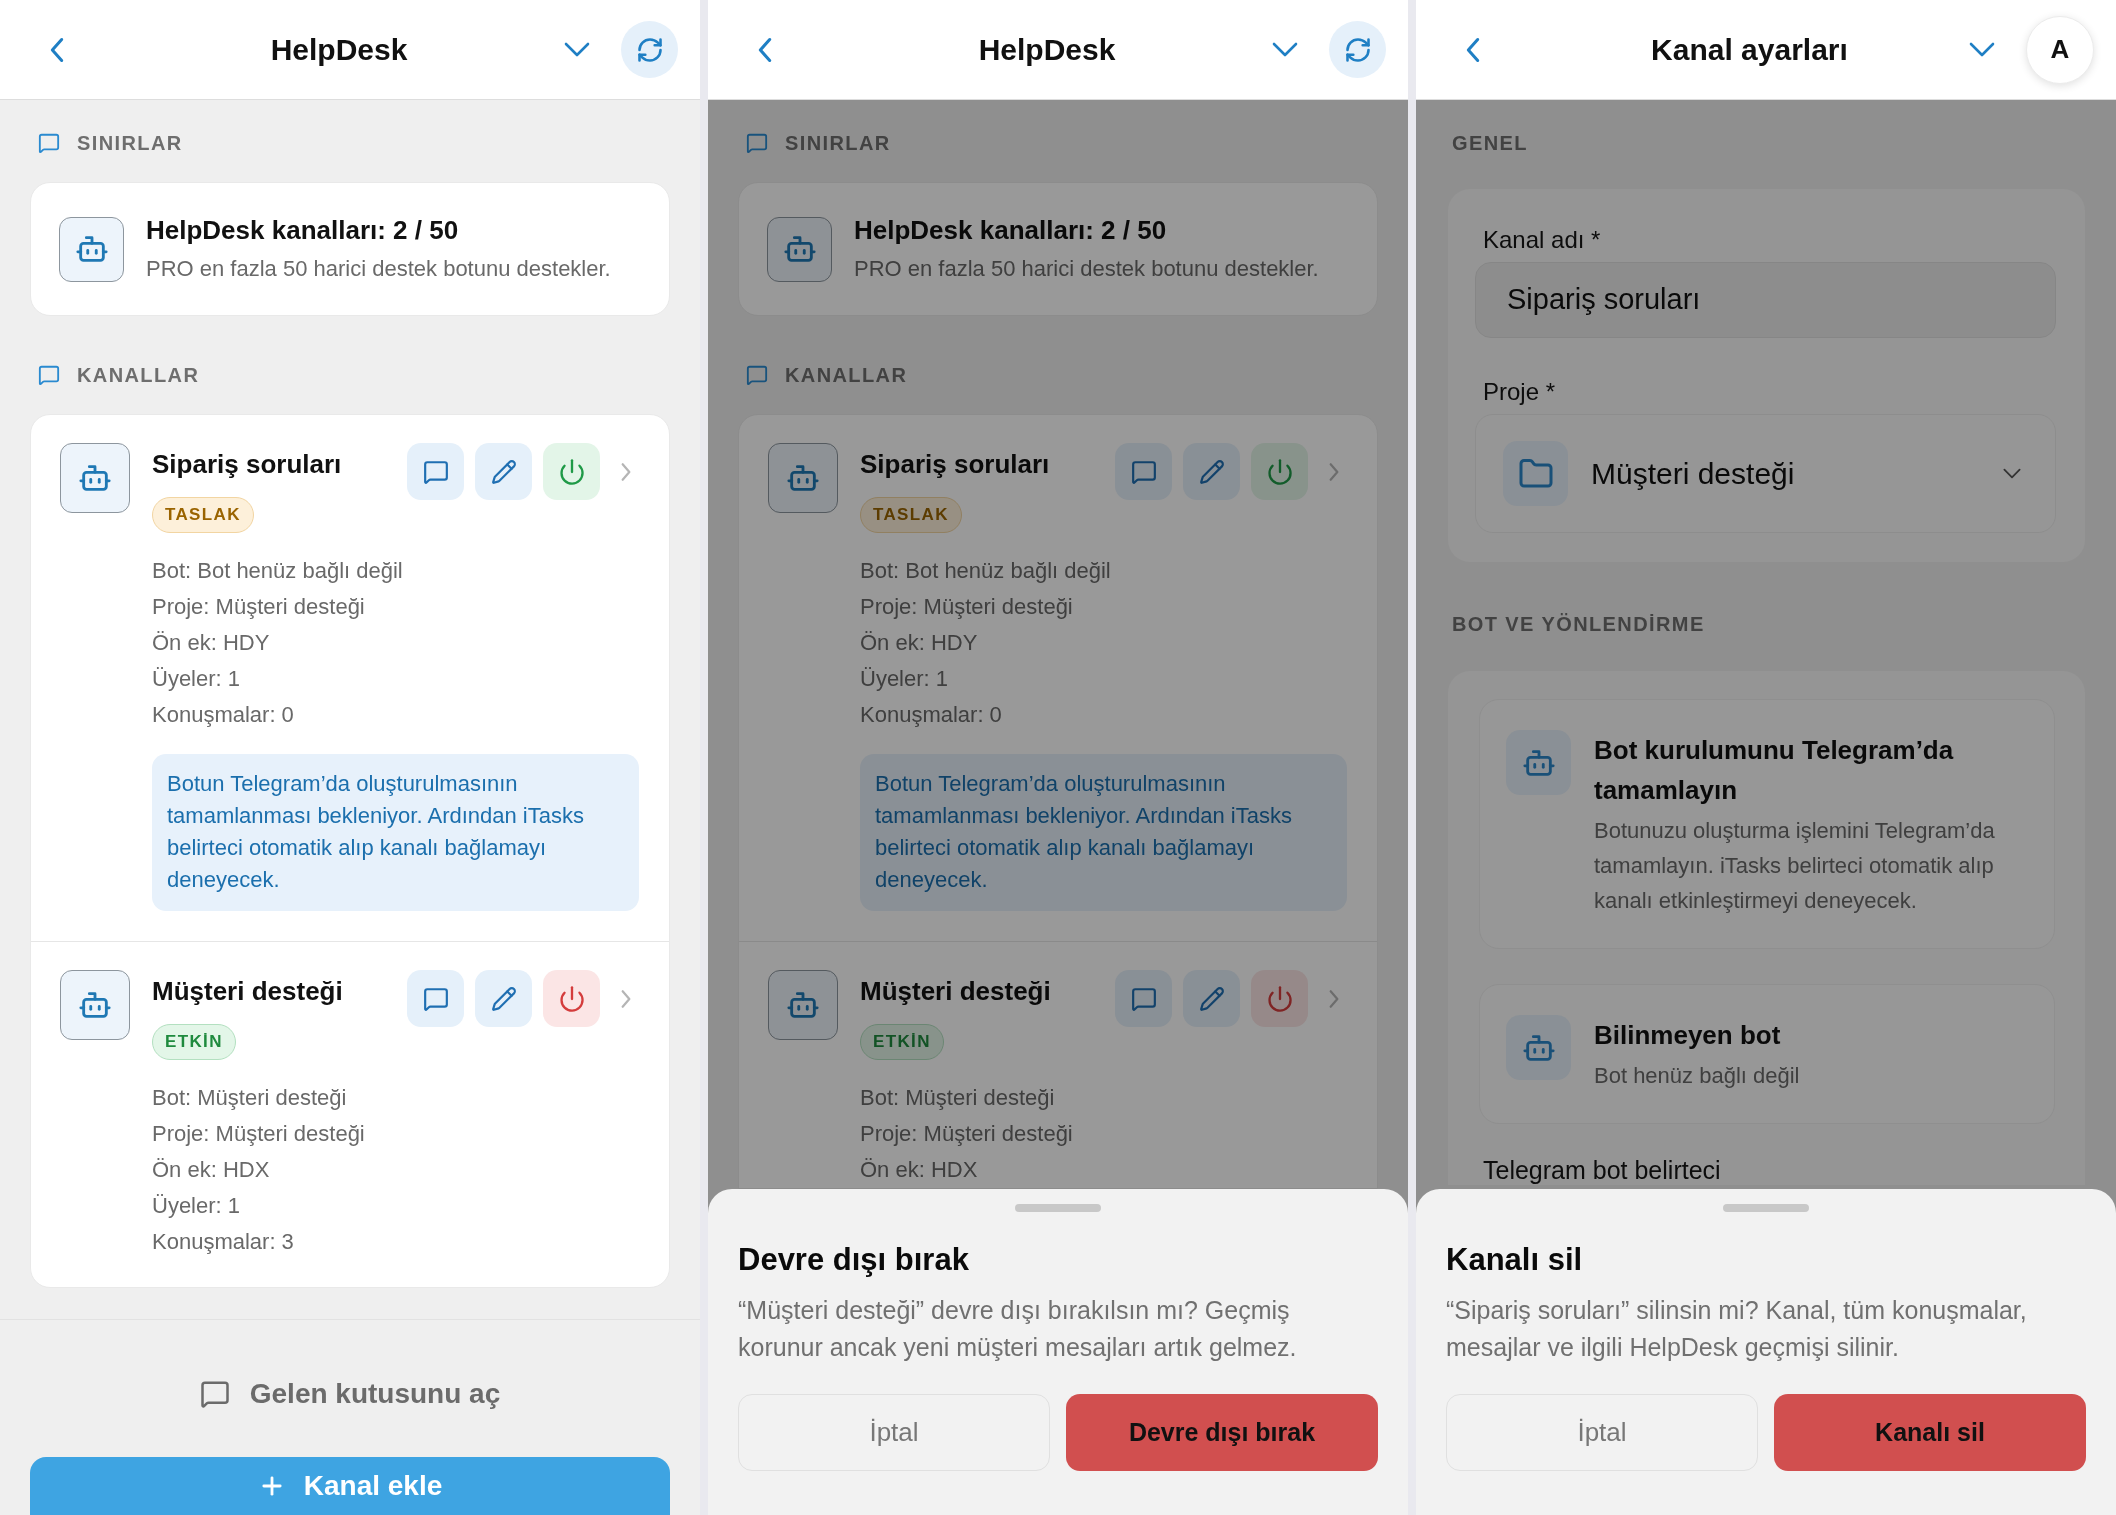 This screenshot has height=1515, width=2116. Describe the element at coordinates (1697, 1076) in the screenshot. I see `bot-description: Bot henüz bağlı değil` at that location.